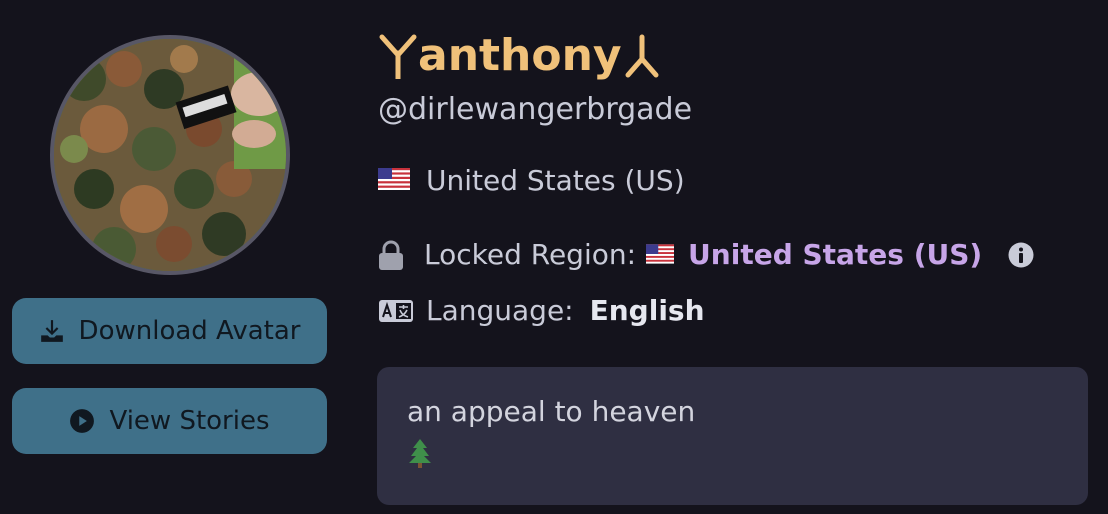  I want to click on display-name: anthony, so click(520, 55).